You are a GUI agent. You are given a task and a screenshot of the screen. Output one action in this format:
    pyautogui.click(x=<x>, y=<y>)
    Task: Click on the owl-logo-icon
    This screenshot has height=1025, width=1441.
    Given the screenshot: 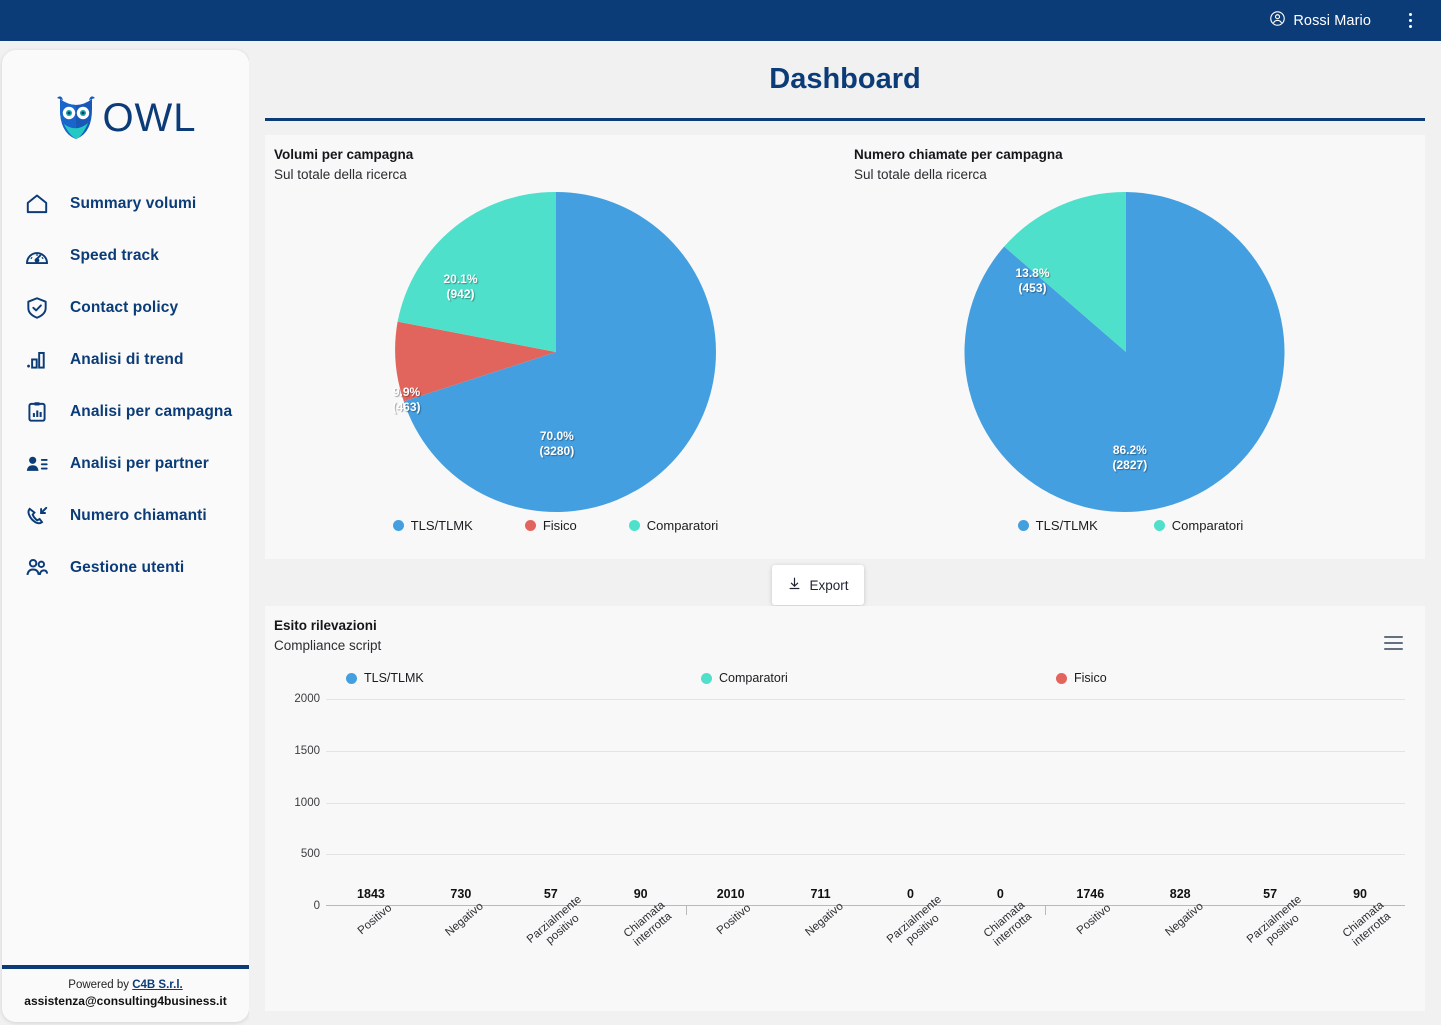 What is the action you would take?
    pyautogui.click(x=76, y=117)
    